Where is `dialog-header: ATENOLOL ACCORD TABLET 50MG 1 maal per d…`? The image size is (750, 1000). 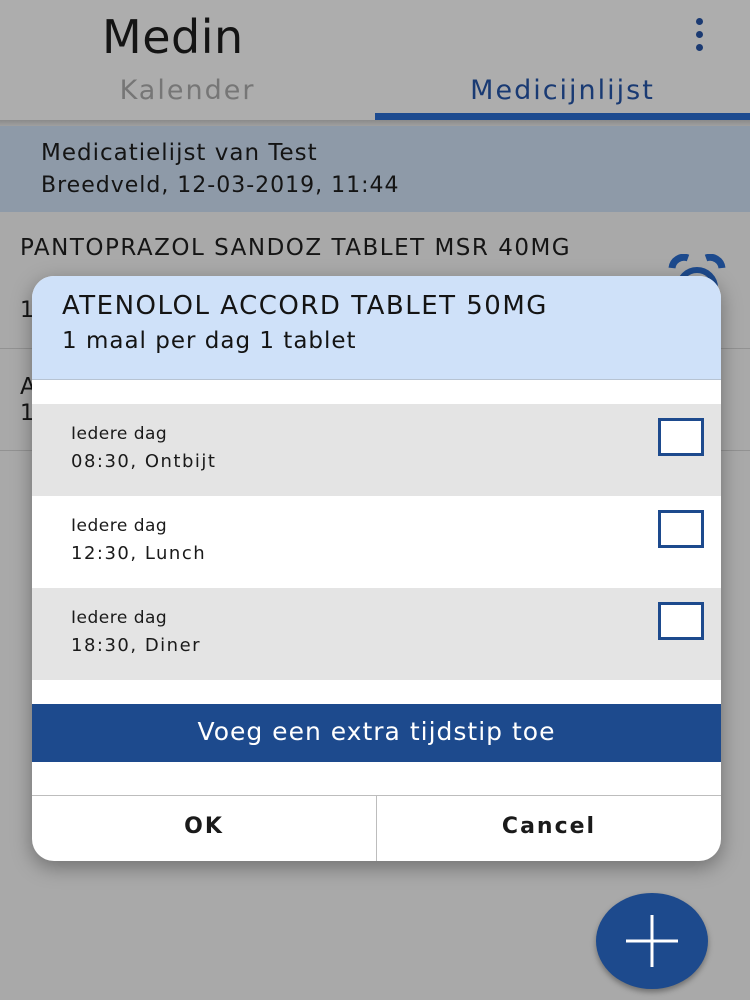 dialog-header: ATENOLOL ACCORD TABLET 50MG 1 maal per d… is located at coordinates (376, 328).